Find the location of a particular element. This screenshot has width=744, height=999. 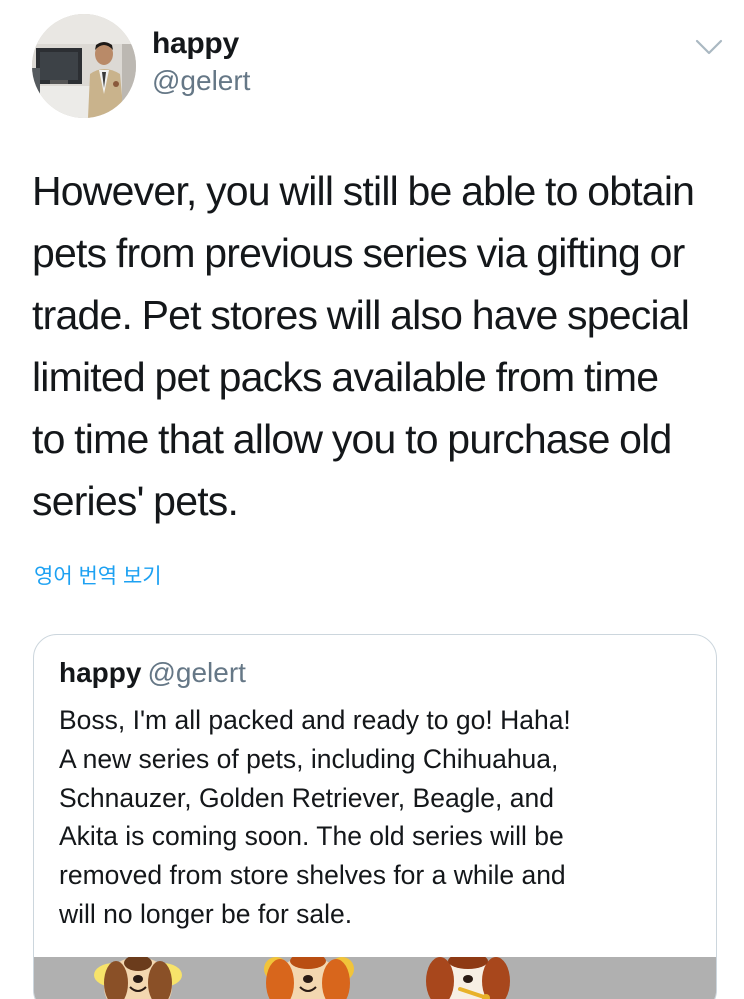

chevron-down-icon is located at coordinates (709, 47).